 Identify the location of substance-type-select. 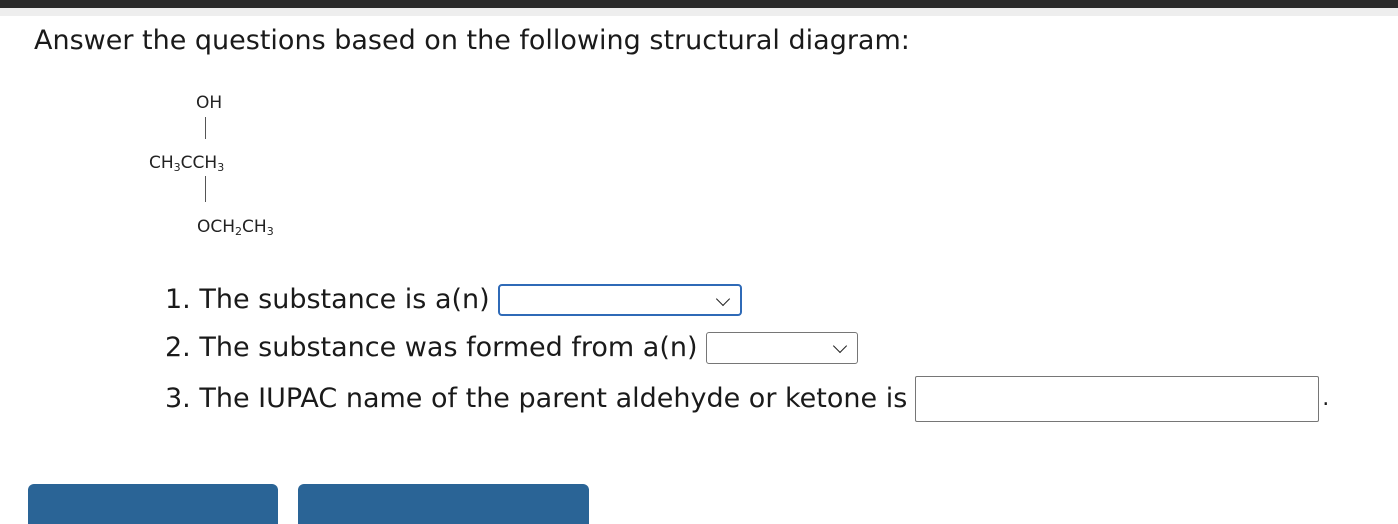
(619, 300).